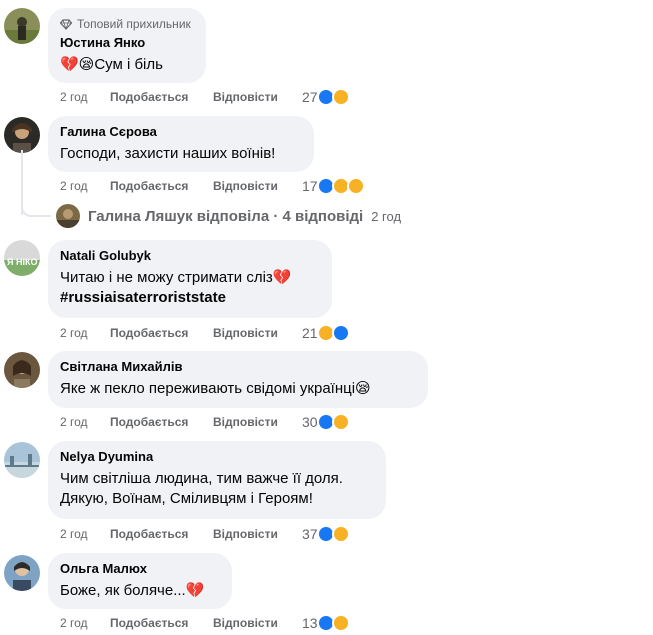 Image resolution: width=653 pixels, height=635 pixels. Describe the element at coordinates (66, 24) in the screenshot. I see `diamond-icon` at that location.